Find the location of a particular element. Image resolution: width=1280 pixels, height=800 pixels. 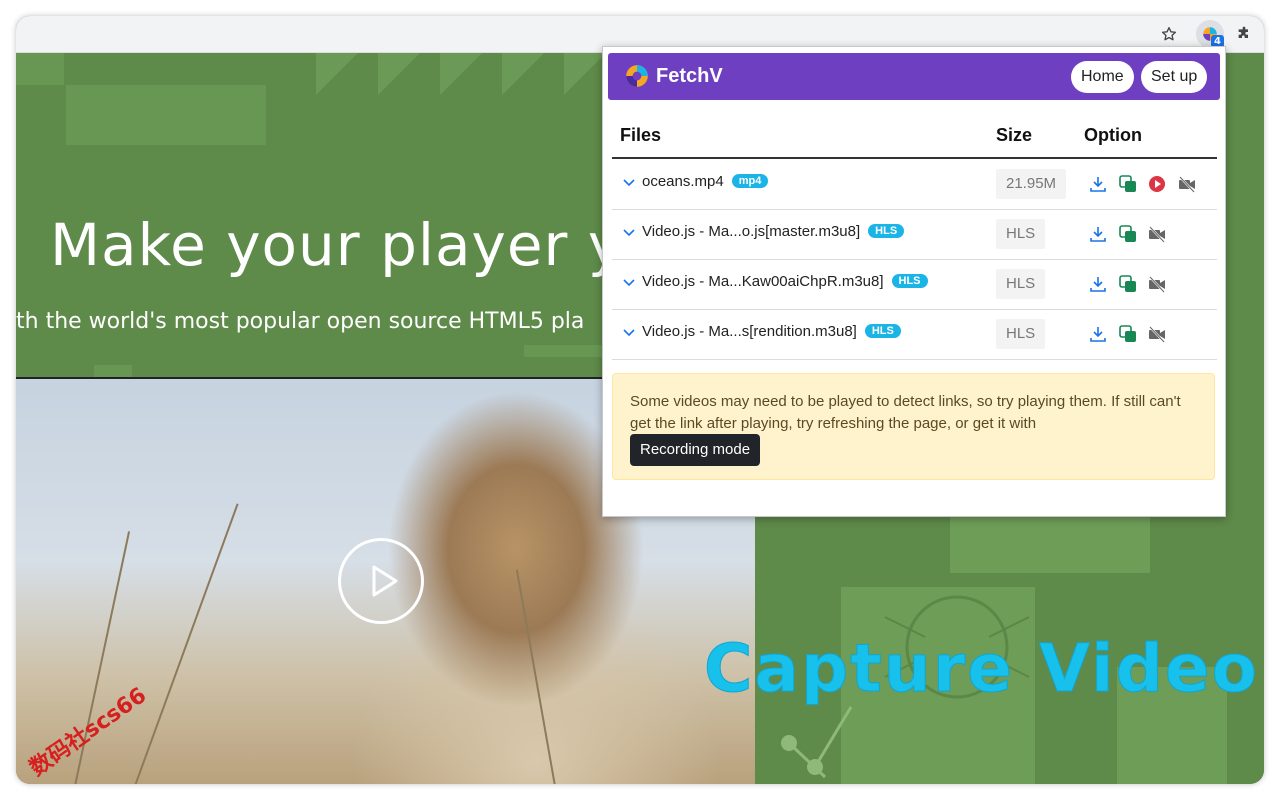

file-name-text: Video.js - Ma...o.js[master.m3u8] is located at coordinates (751, 231).